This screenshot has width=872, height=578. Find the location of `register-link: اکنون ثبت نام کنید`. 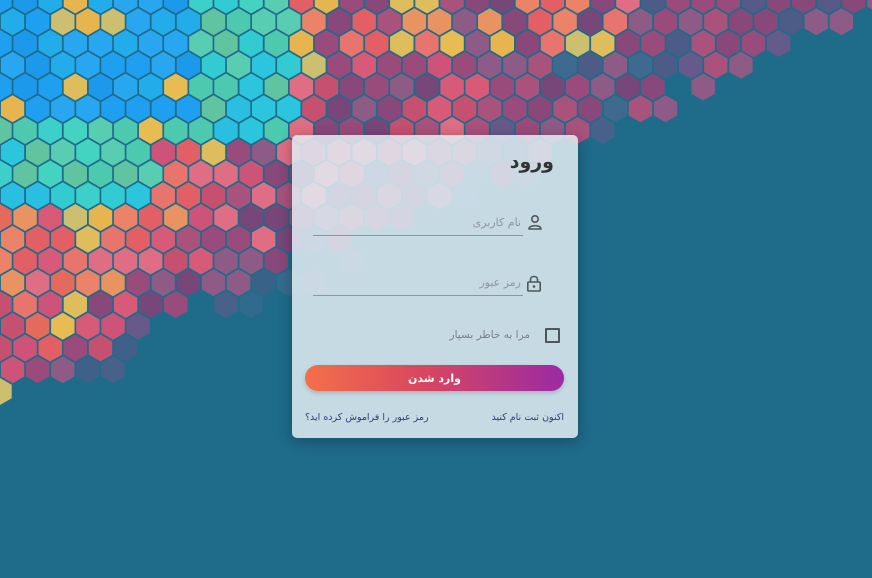

register-link: اکنون ثبت نام کنید is located at coordinates (528, 417).